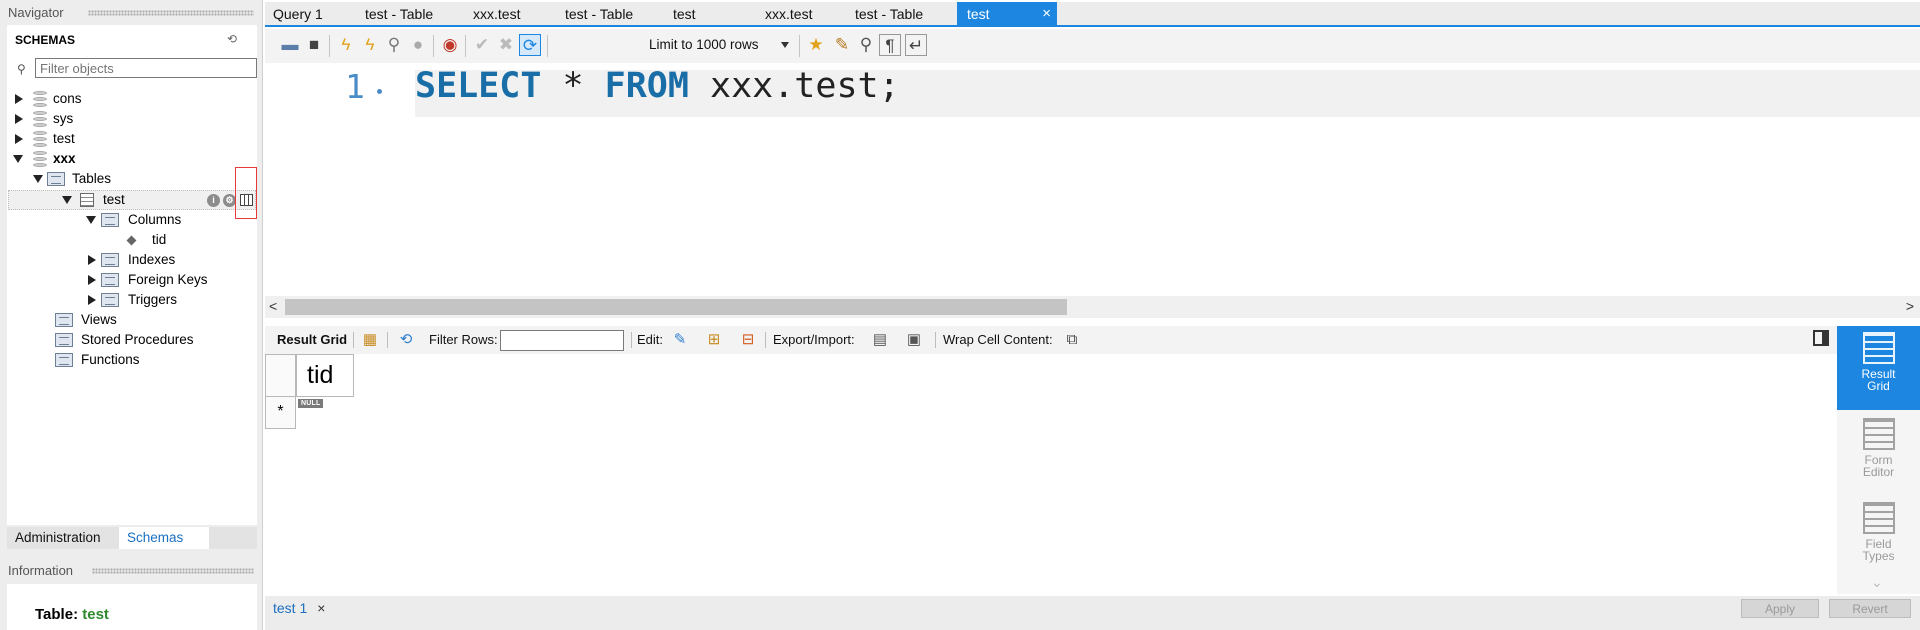 The width and height of the screenshot is (1920, 630). What do you see at coordinates (1007, 14) in the screenshot?
I see `tab-test-active: test ×` at bounding box center [1007, 14].